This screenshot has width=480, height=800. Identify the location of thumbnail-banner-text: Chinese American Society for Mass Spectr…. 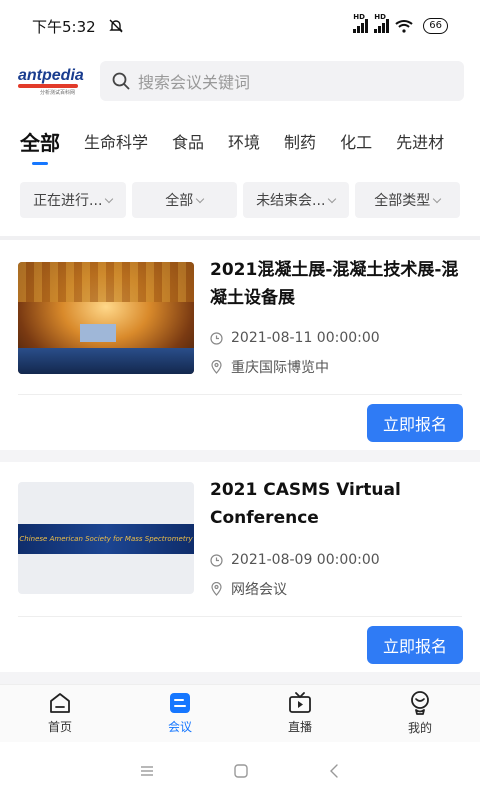
(106, 539).